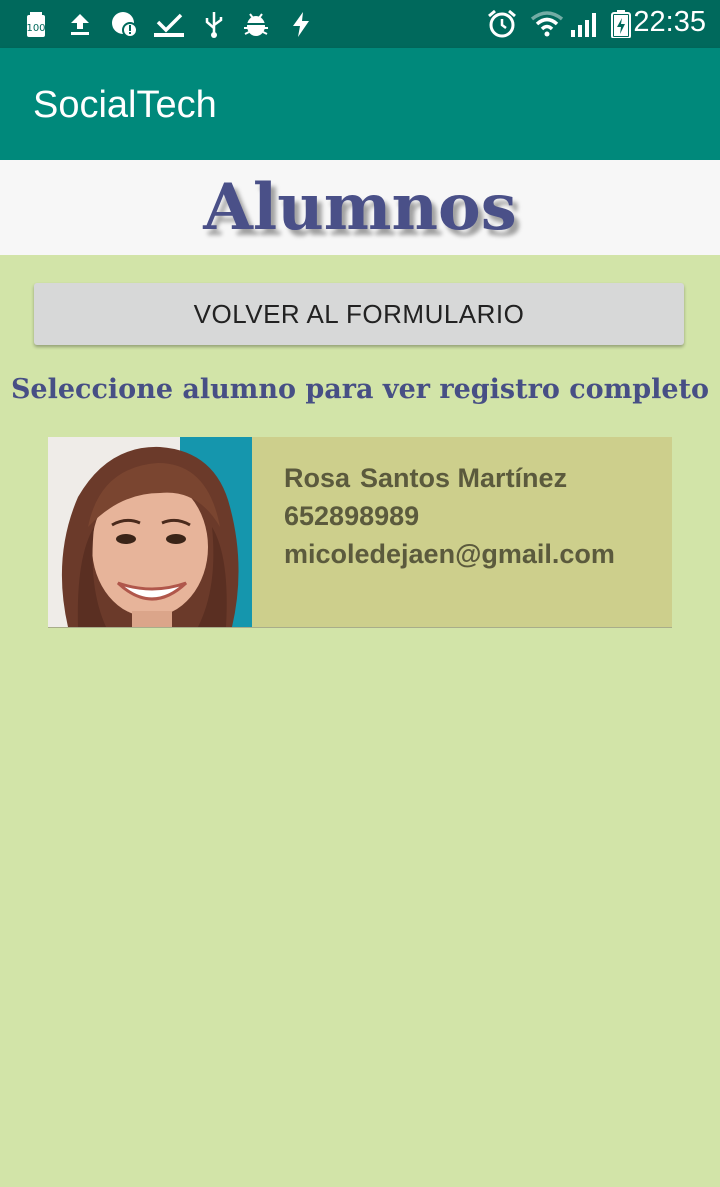 Image resolution: width=720 pixels, height=1187 pixels. What do you see at coordinates (214, 25) in the screenshot?
I see `usb-icon` at bounding box center [214, 25].